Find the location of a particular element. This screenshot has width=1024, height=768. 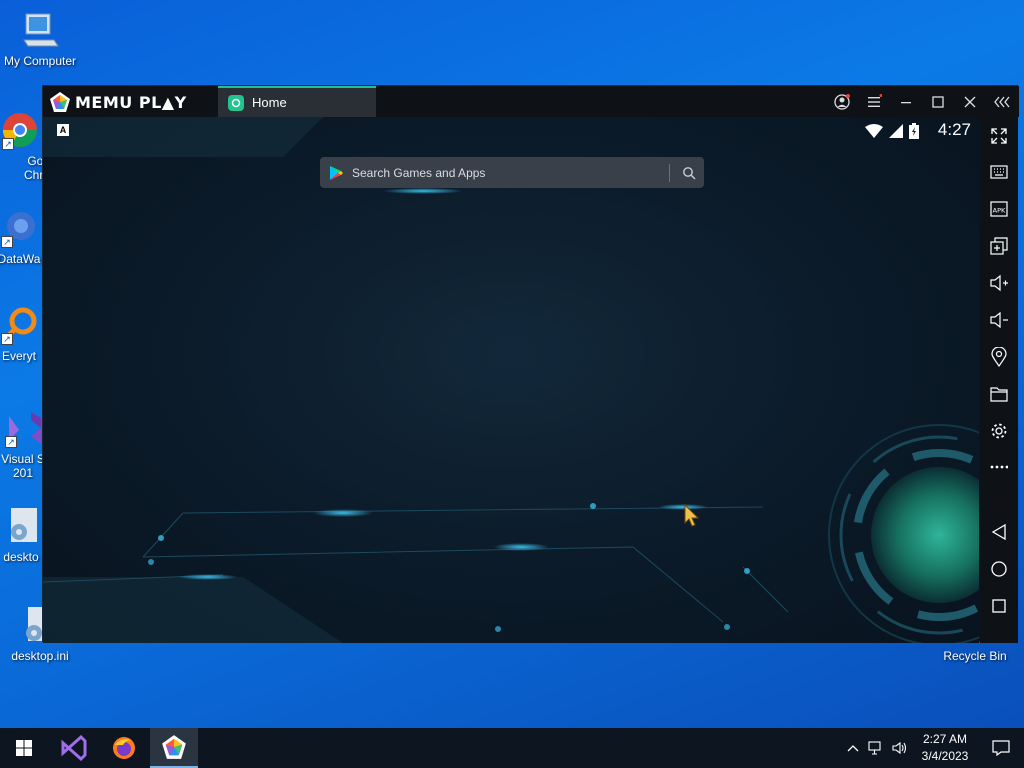

fullscreen-icon is located at coordinates (999, 136).